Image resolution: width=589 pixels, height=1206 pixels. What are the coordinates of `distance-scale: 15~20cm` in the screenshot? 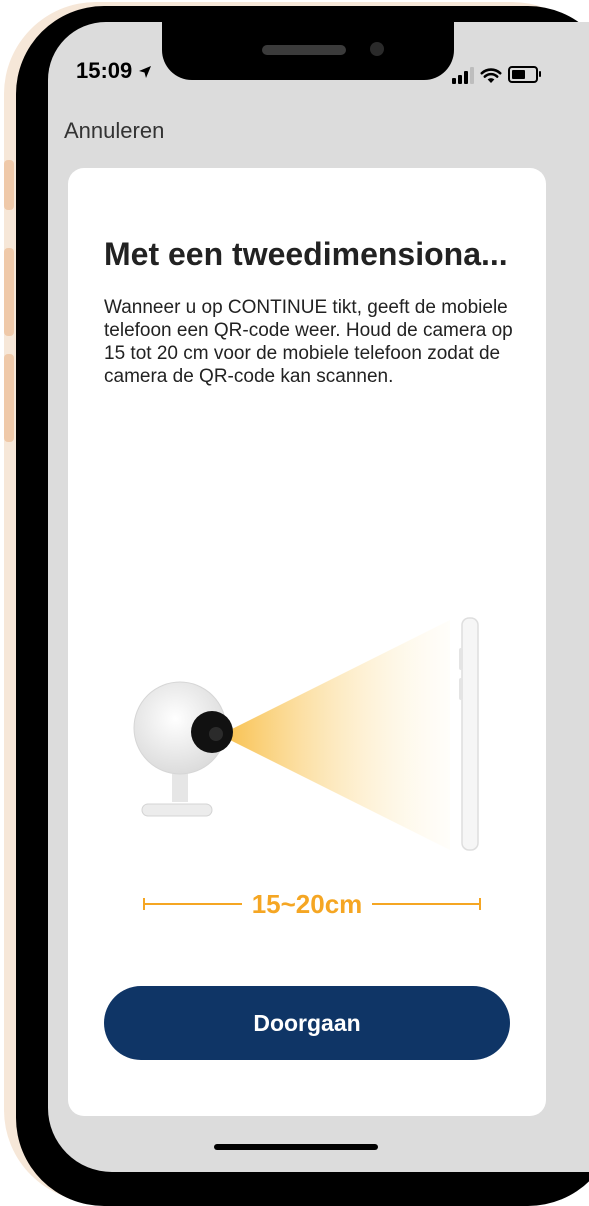 It's located at (312, 904).